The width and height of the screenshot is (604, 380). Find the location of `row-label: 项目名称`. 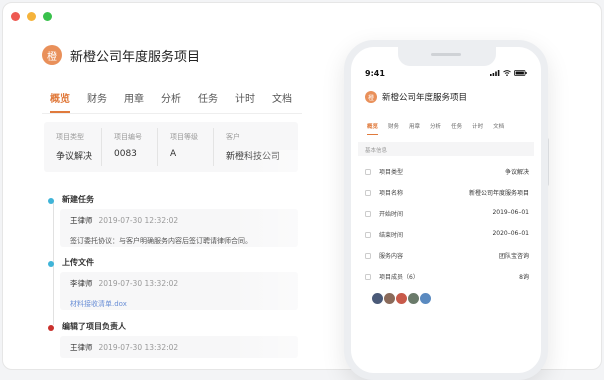

row-label: 项目名称 is located at coordinates (391, 193).